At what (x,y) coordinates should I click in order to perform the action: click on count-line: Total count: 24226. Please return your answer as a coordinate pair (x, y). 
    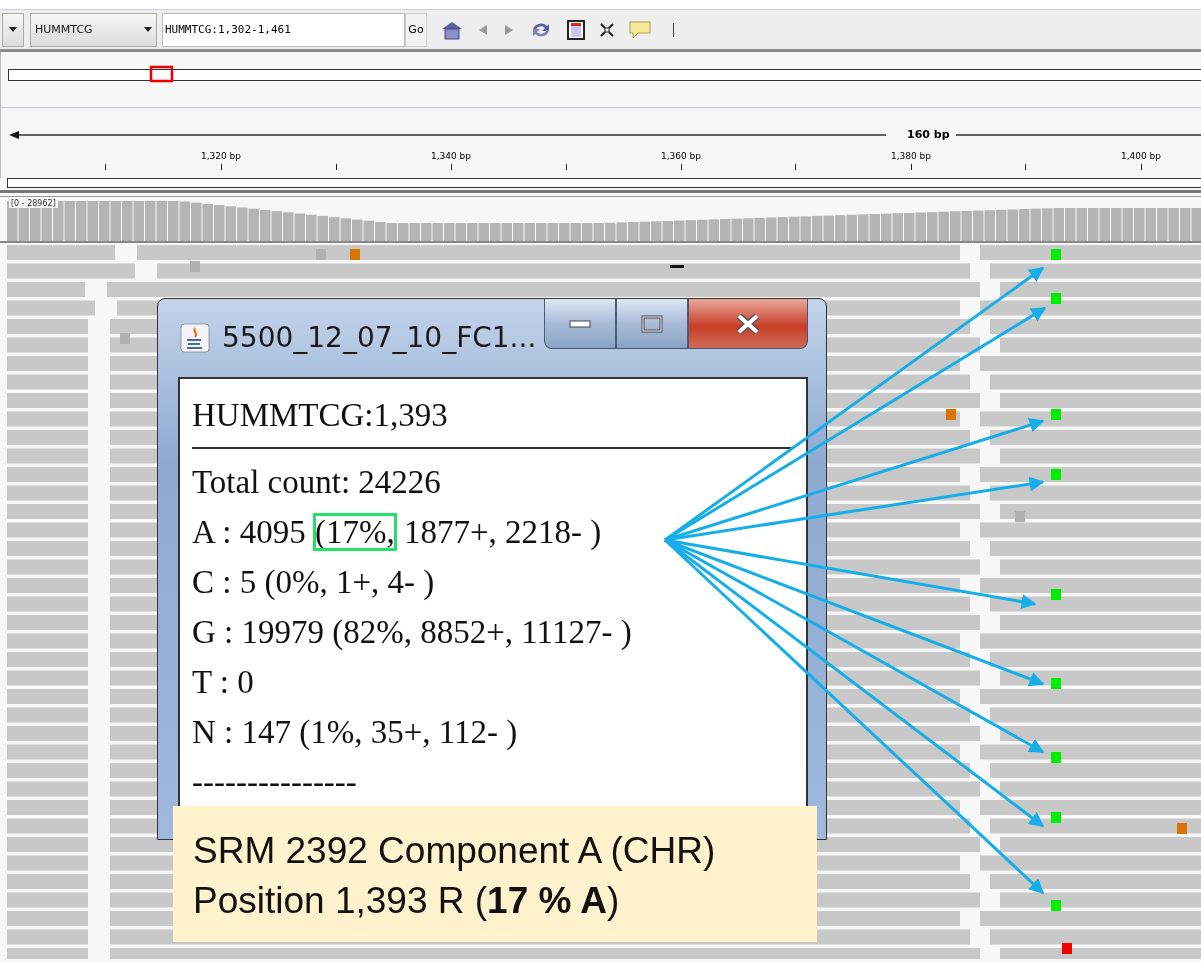
    Looking at the image, I should click on (317, 482).